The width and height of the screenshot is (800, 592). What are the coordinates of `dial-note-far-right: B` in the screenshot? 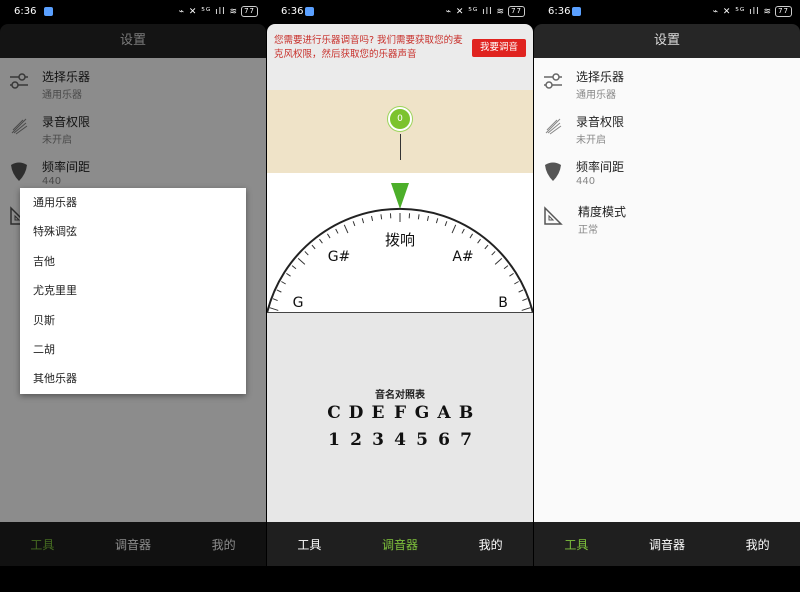 It's located at (503, 303).